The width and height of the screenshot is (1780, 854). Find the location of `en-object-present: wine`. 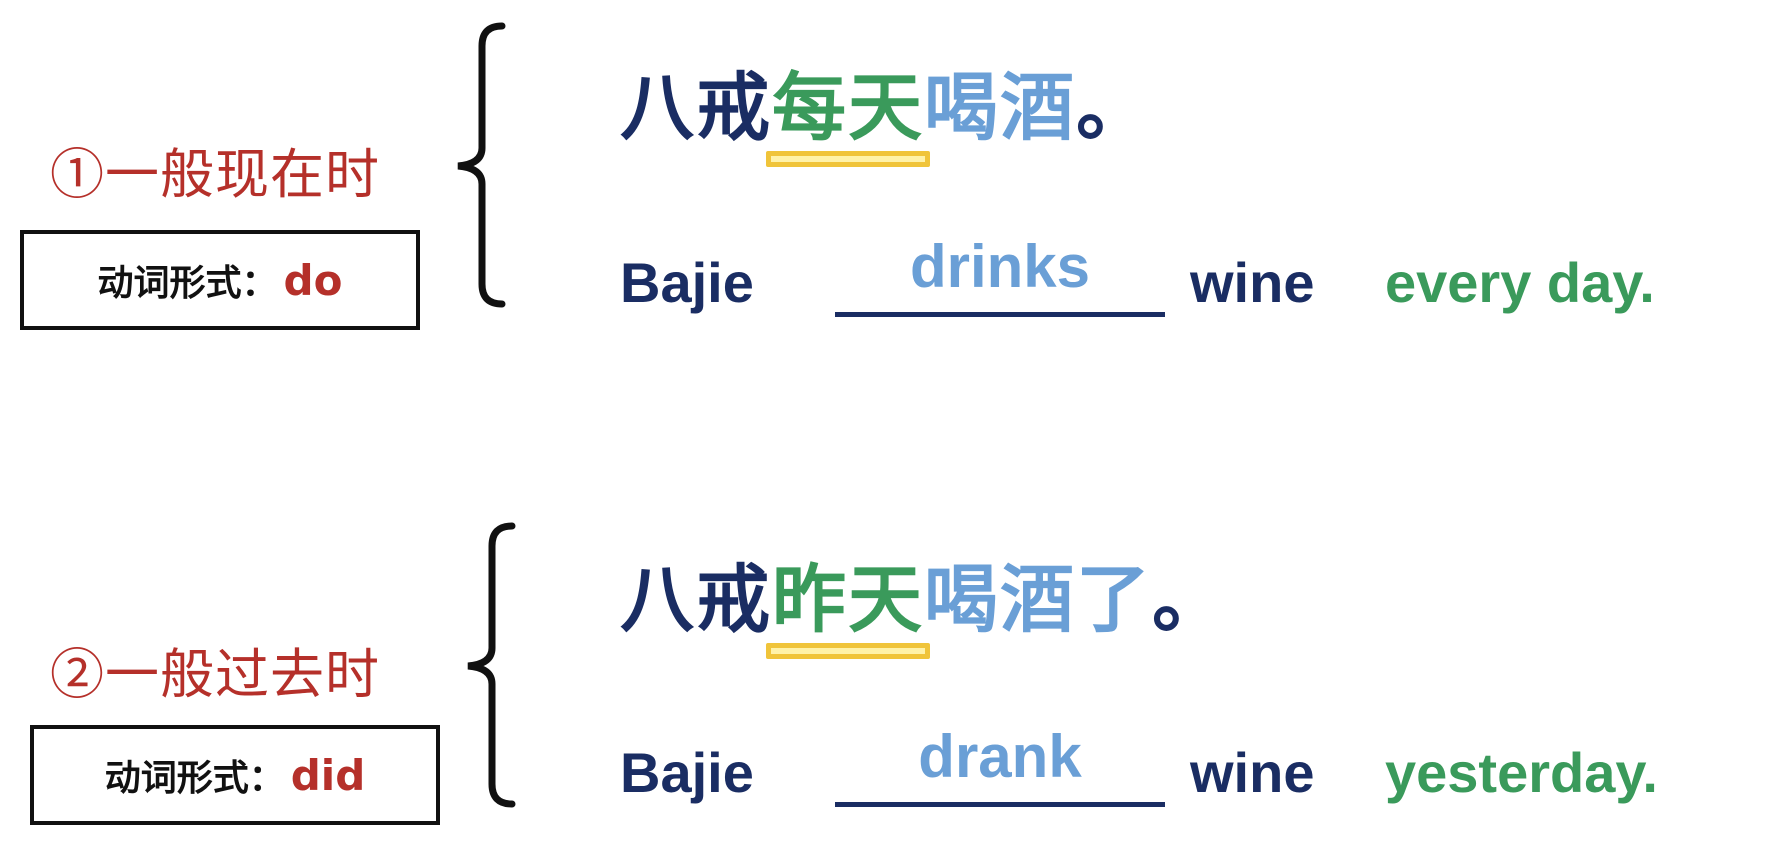

en-object-present: wine is located at coordinates (1252, 282).